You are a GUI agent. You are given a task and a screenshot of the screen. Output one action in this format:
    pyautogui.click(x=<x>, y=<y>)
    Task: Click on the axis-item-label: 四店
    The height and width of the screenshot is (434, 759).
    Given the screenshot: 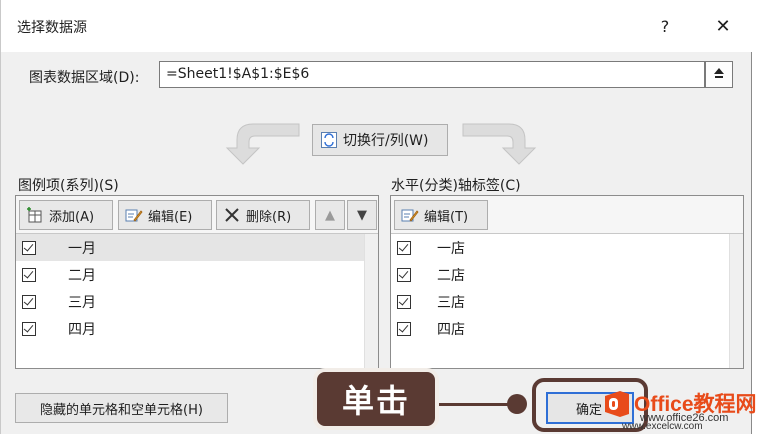 What is the action you would take?
    pyautogui.click(x=451, y=329)
    